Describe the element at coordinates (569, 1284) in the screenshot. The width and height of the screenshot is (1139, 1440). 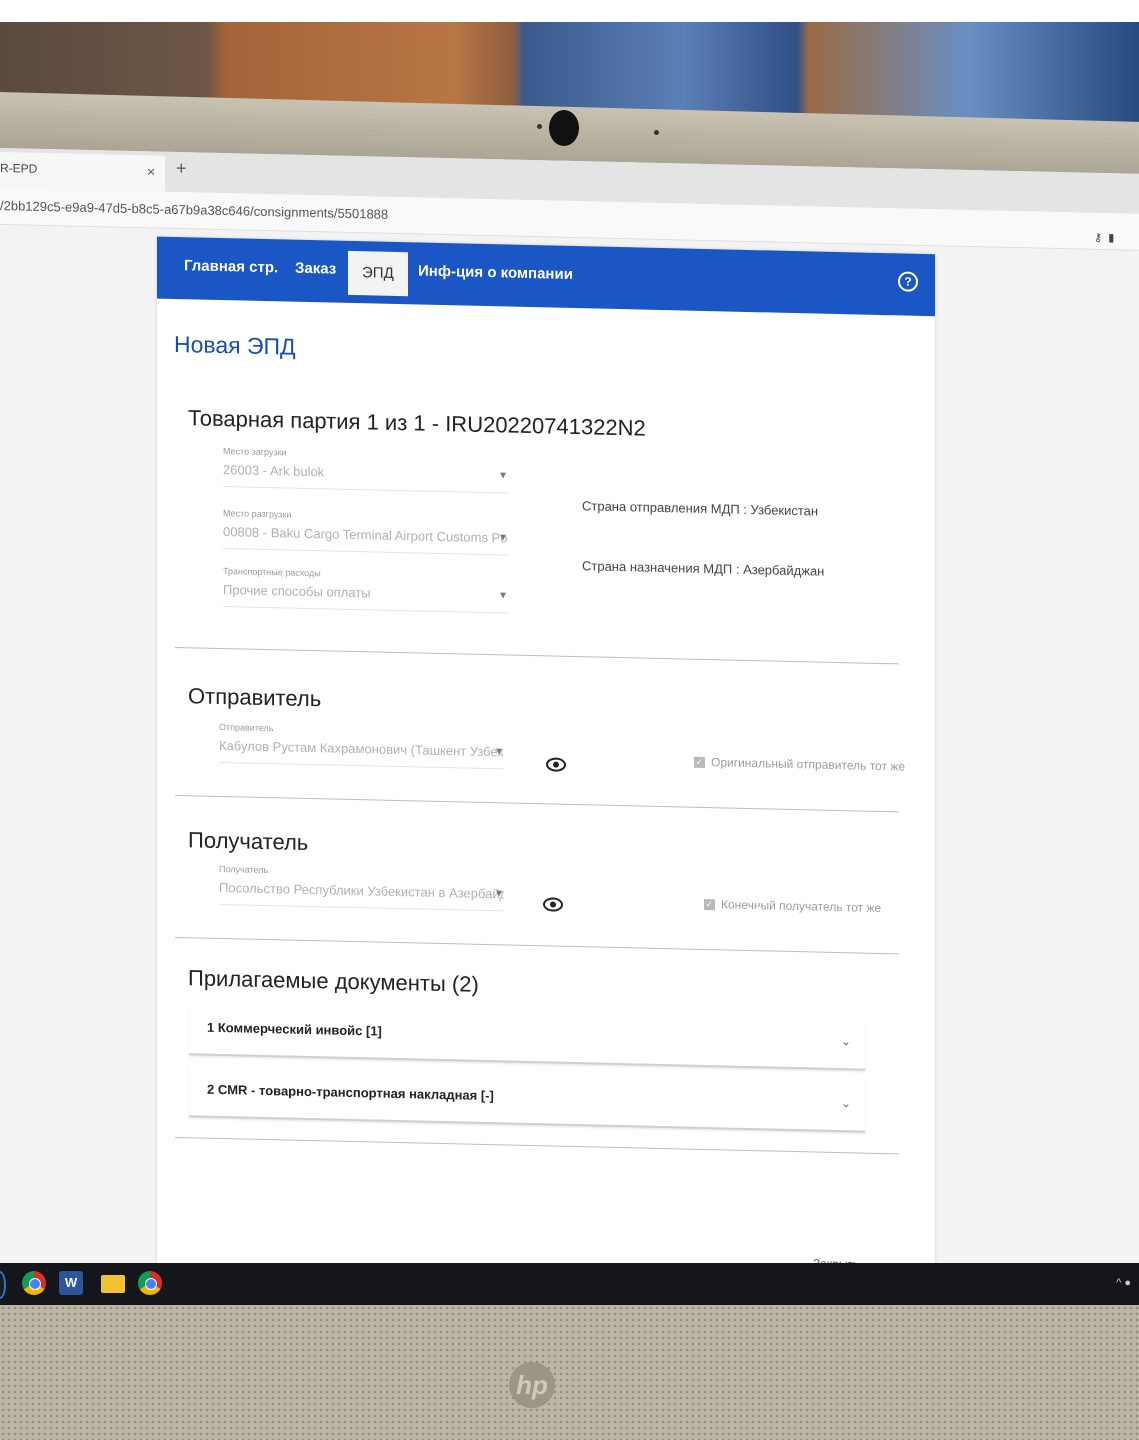
I see `windows-taskbar: W ^ ●` at that location.